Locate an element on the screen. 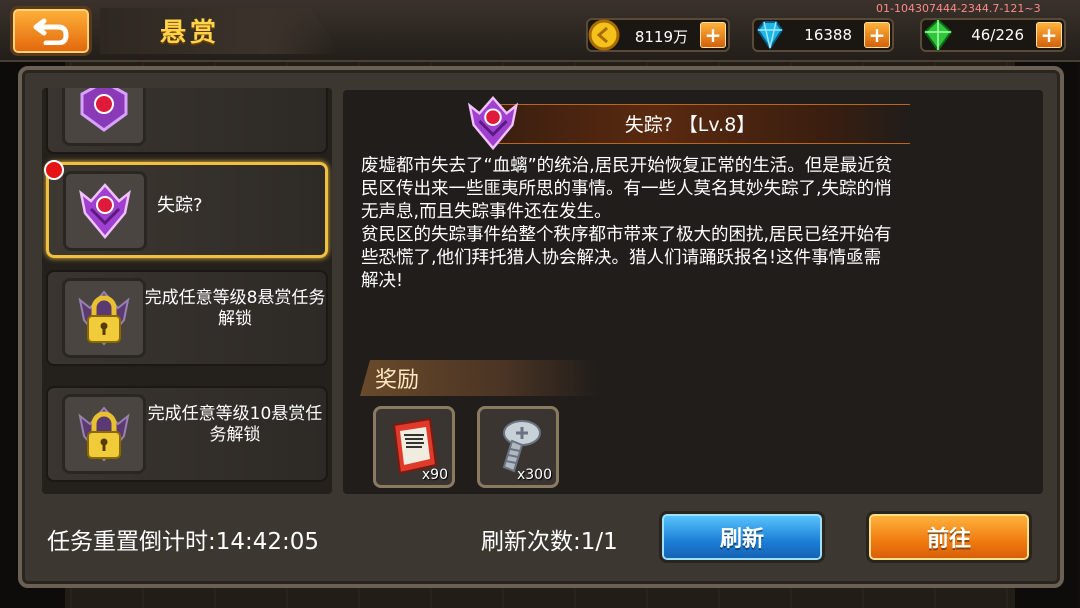  quest-item-locked: 完成任意等级8悬赏任务解锁 is located at coordinates (187, 318).